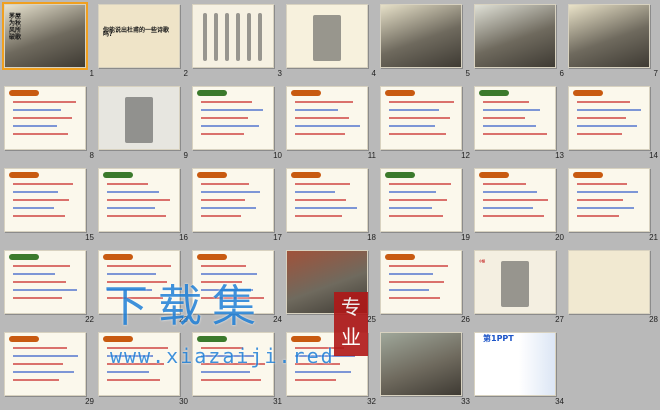 This screenshot has width=660, height=410. What do you see at coordinates (465, 319) in the screenshot?
I see `slide-number: 26` at bounding box center [465, 319].